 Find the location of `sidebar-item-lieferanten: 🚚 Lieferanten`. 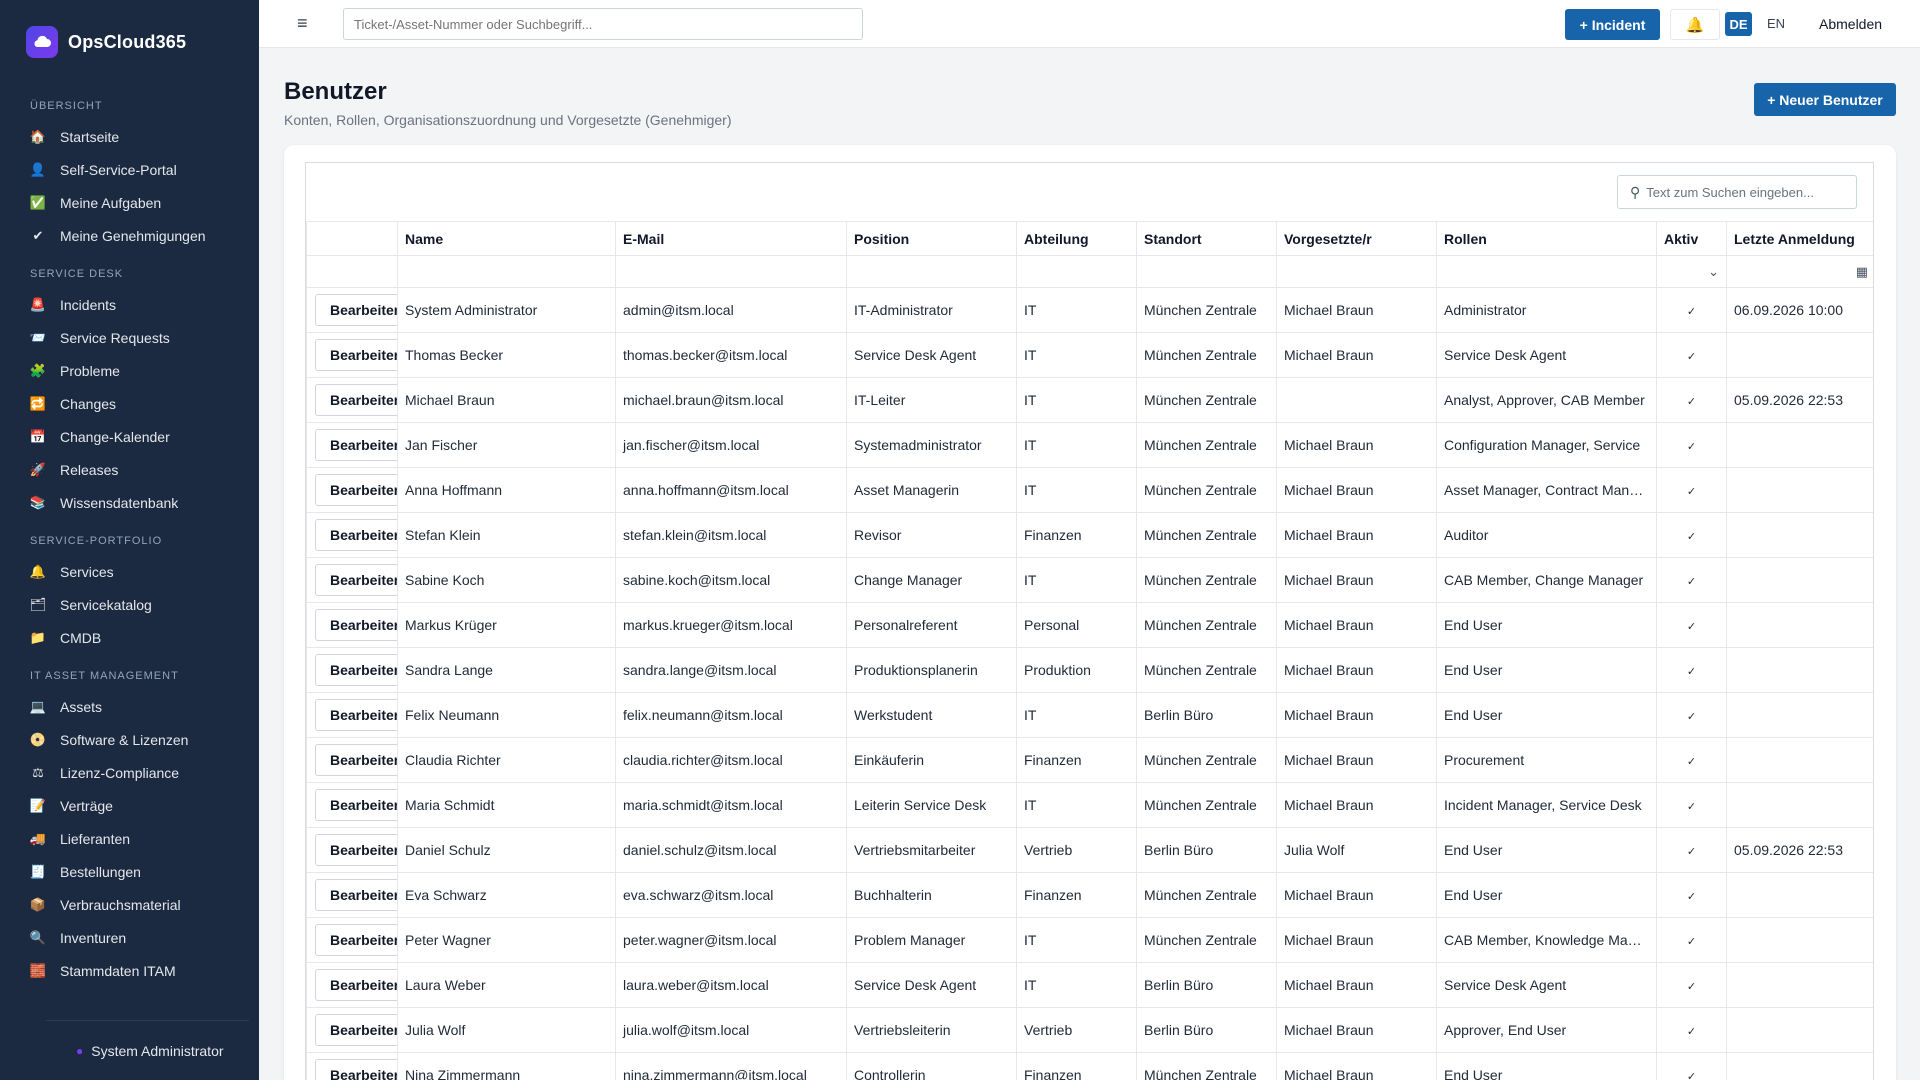

sidebar-item-lieferanten: 🚚 Lieferanten is located at coordinates (129, 838).